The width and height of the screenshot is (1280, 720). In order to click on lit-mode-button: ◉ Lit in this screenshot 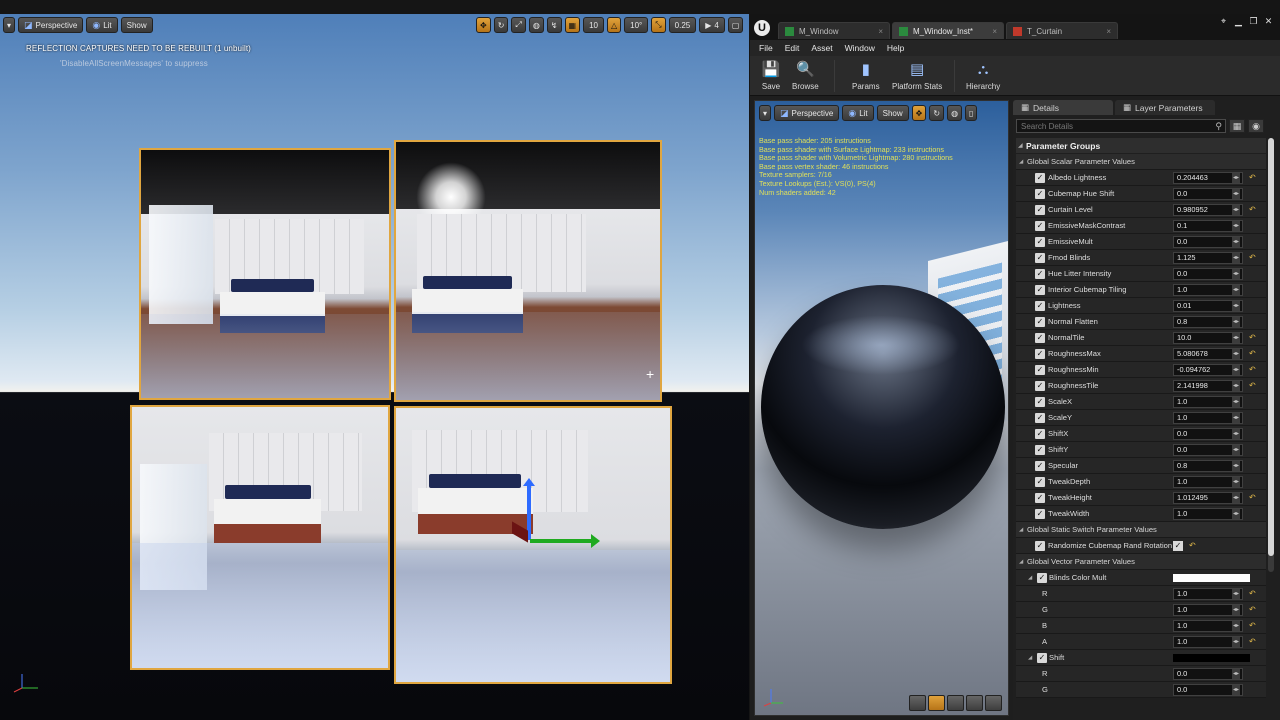, I will do `click(102, 25)`.